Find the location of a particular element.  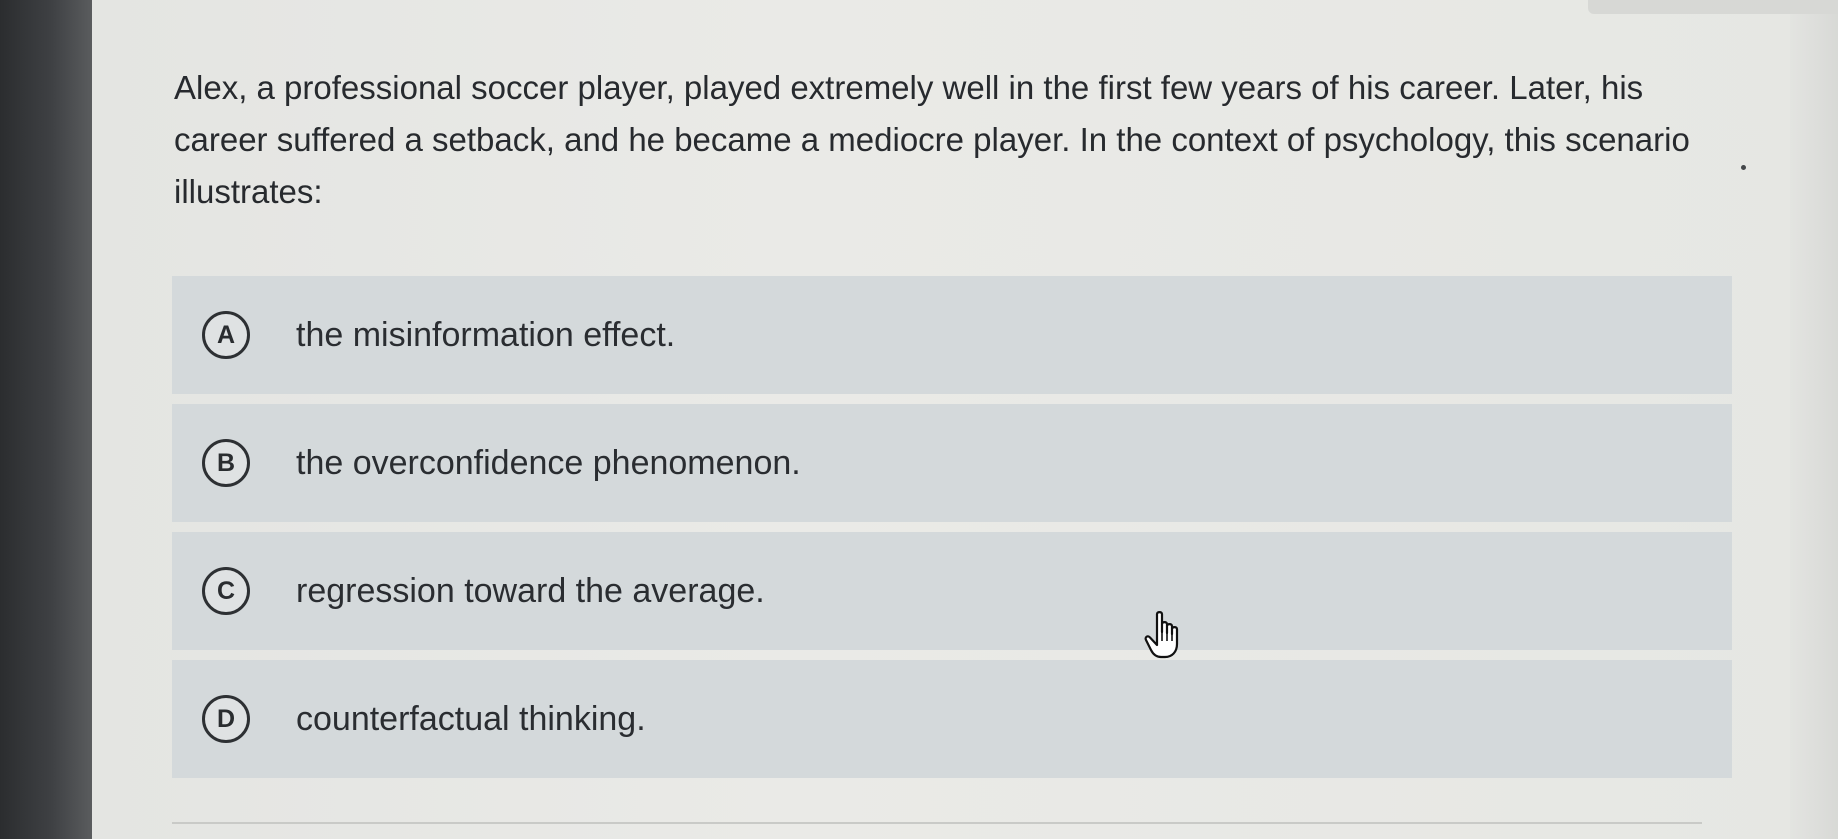

option-label: counterfactual thinking. is located at coordinates (471, 718).